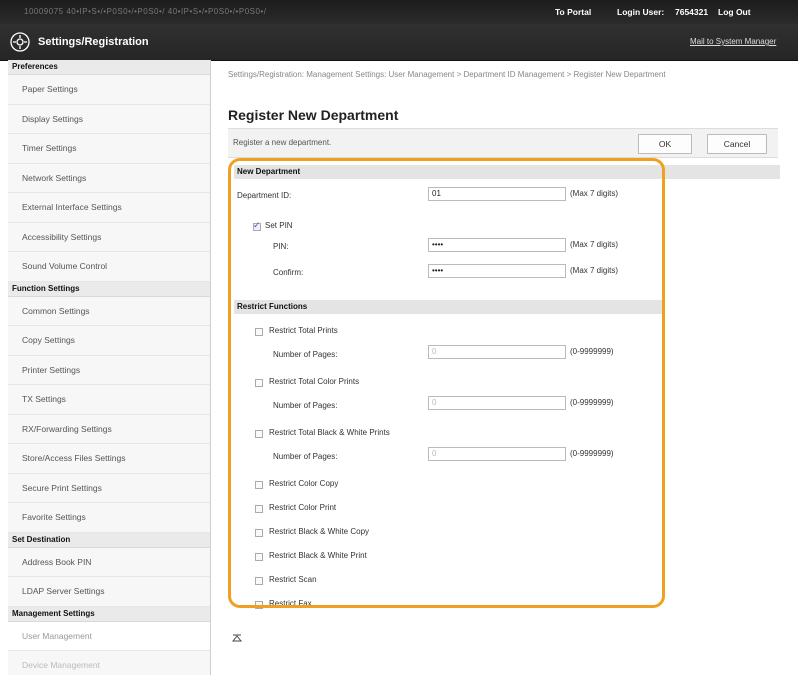  I want to click on settings-gear-icon, so click(20, 42).